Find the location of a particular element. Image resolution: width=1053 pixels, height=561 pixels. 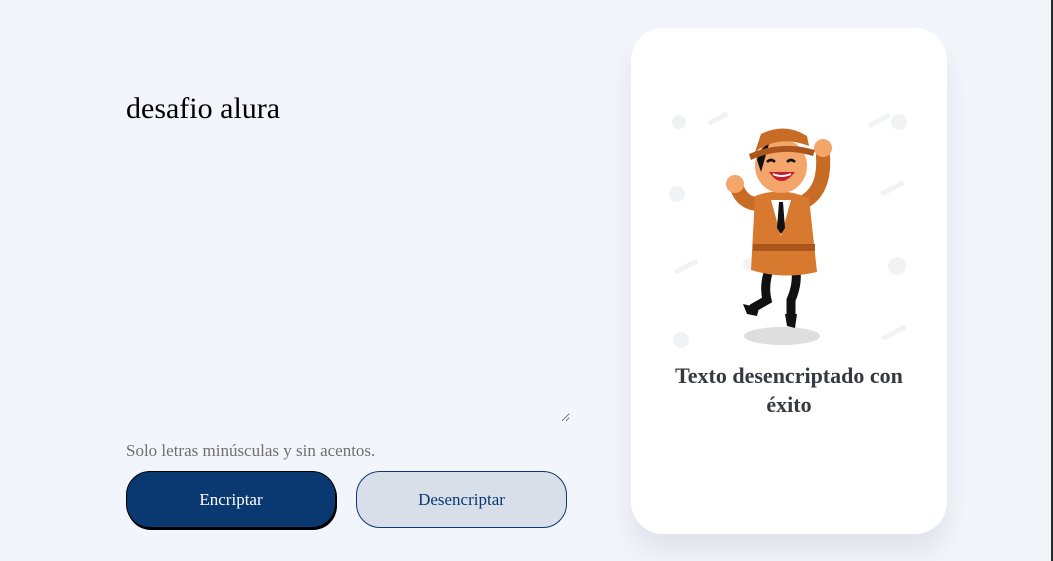

input-hint: Solo letras minúsculas y sin acentos. is located at coordinates (251, 450).